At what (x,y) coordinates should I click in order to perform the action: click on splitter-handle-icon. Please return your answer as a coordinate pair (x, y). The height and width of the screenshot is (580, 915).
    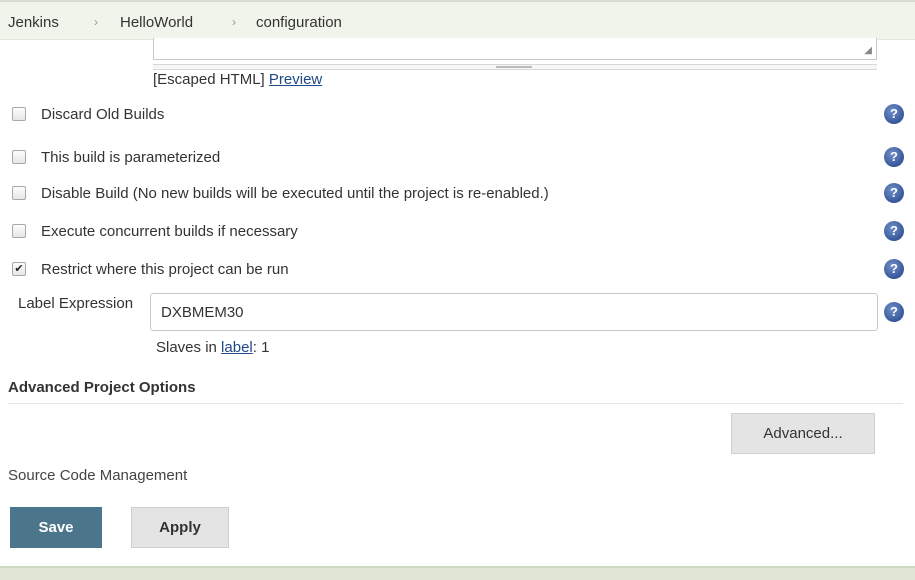
    Looking at the image, I should click on (514, 67).